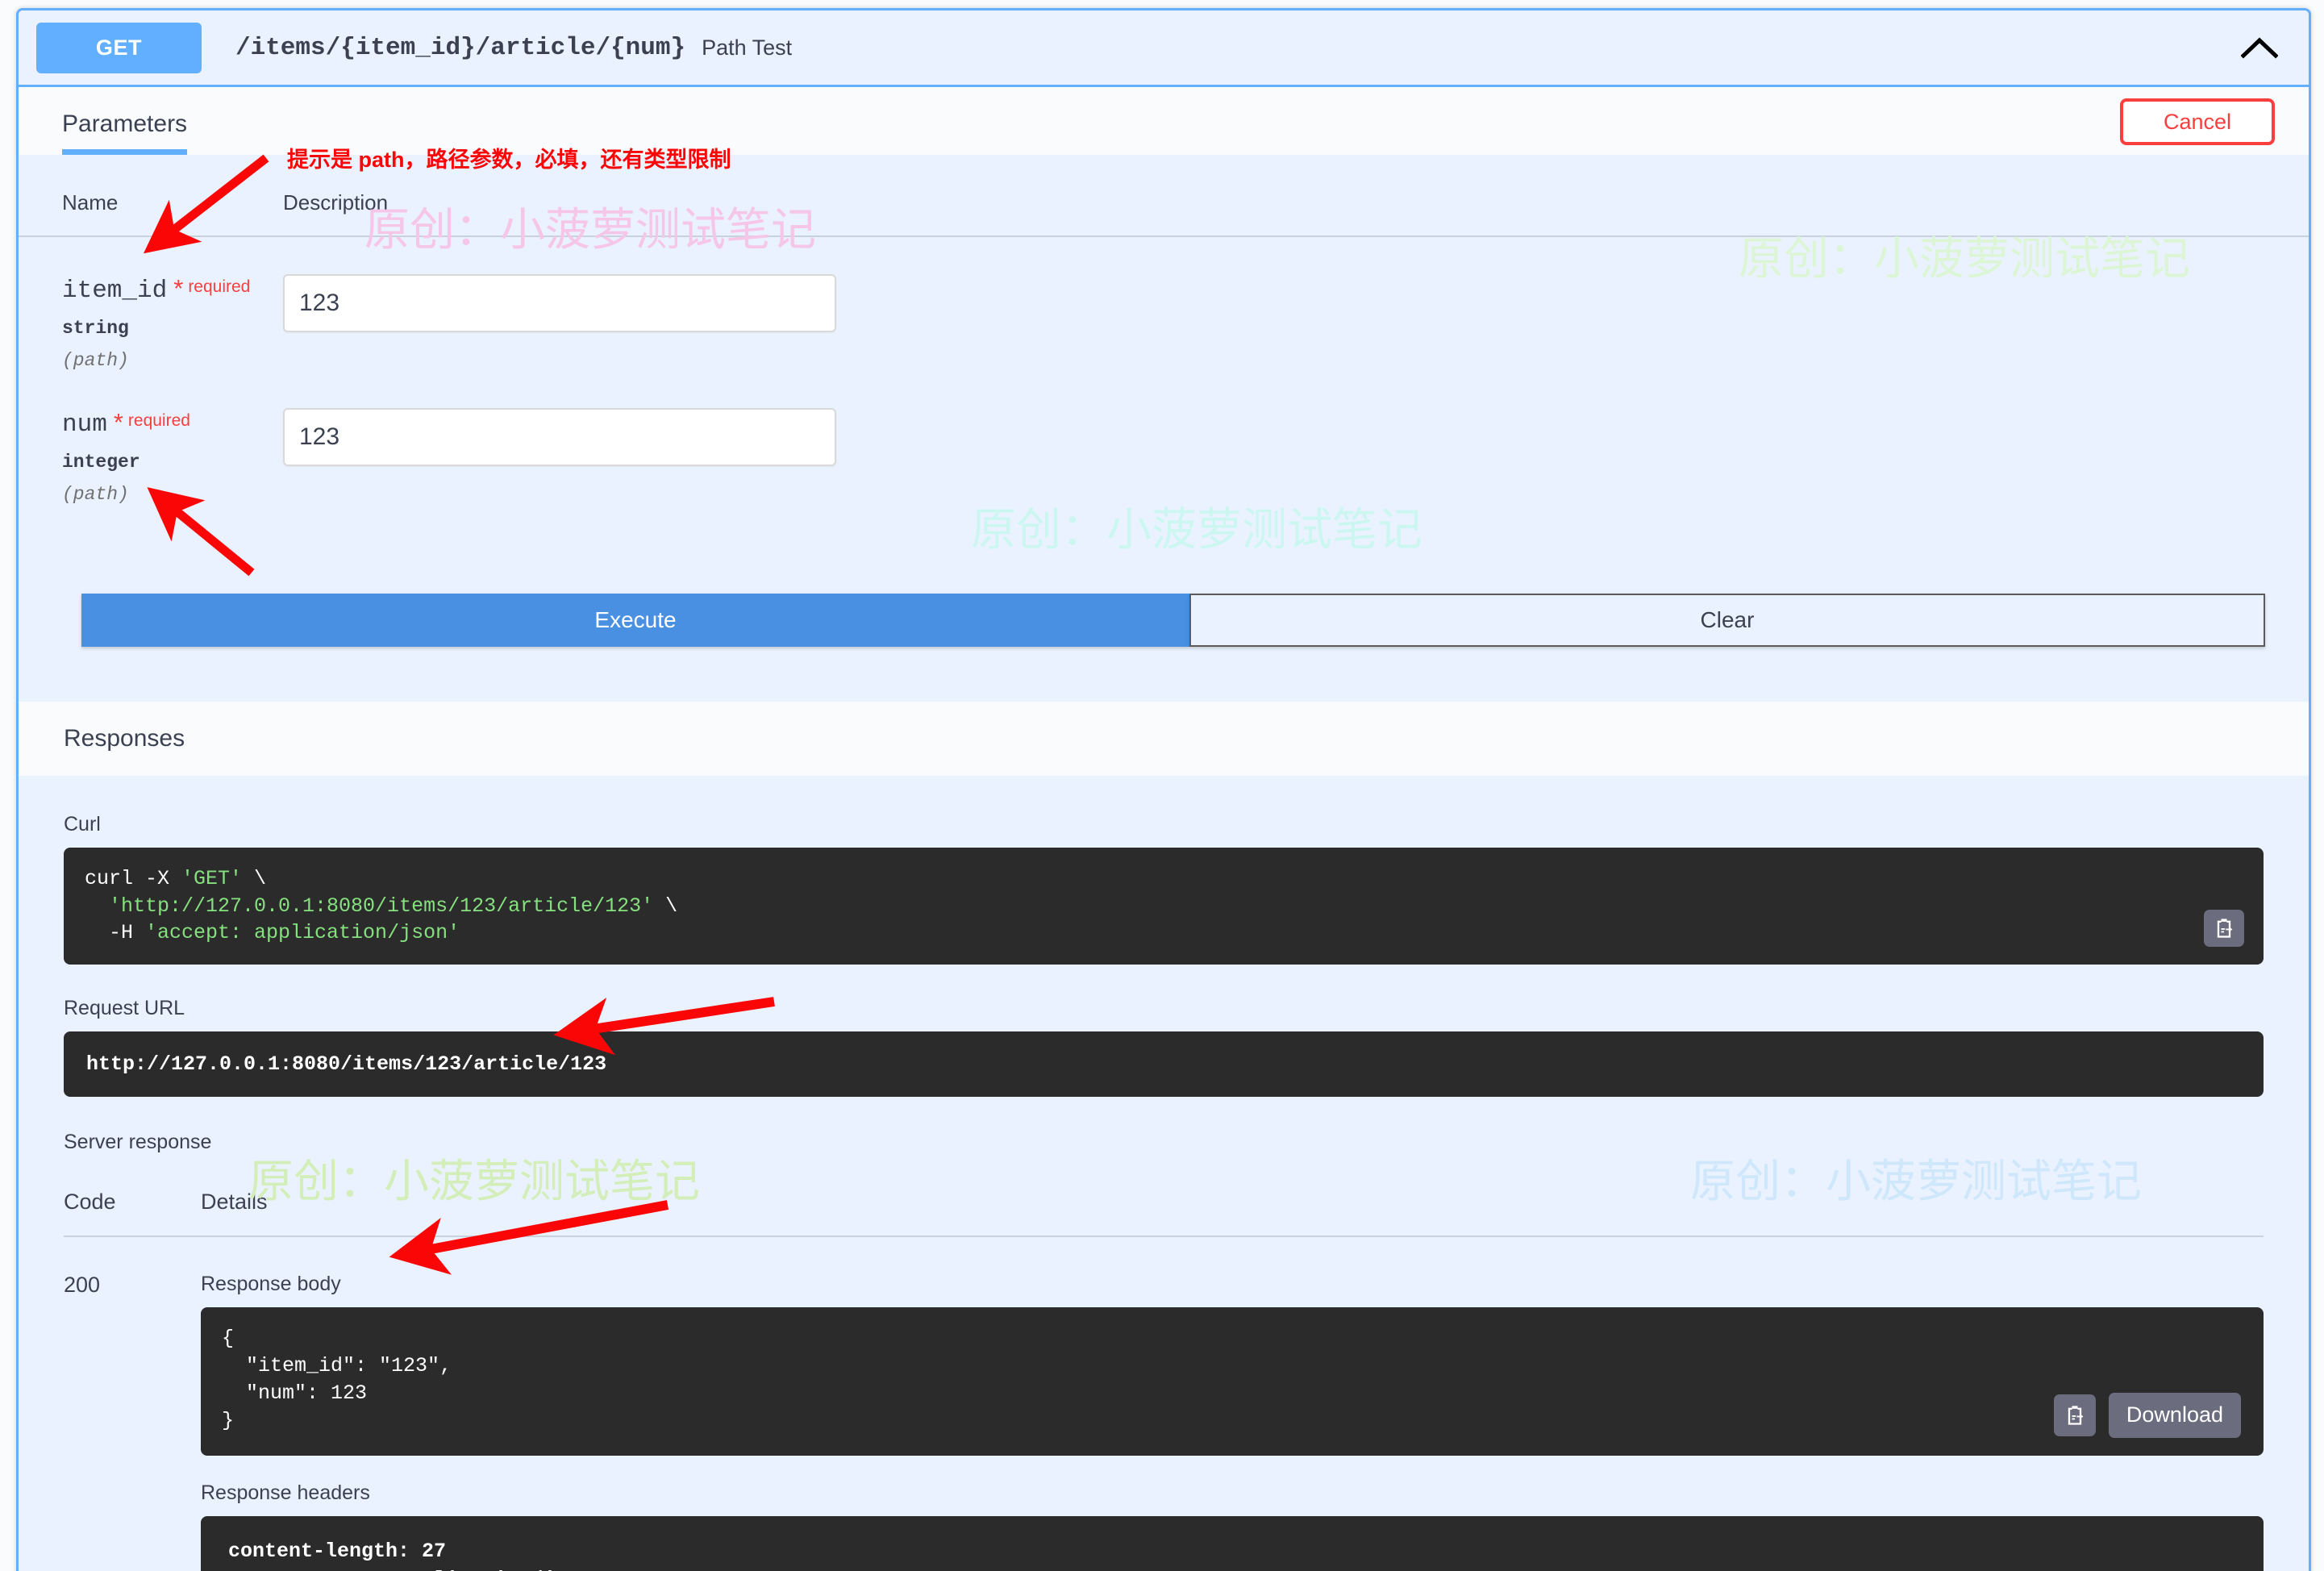 Image resolution: width=2324 pixels, height=1571 pixels. Describe the element at coordinates (124, 738) in the screenshot. I see `responses-title: Responses` at that location.